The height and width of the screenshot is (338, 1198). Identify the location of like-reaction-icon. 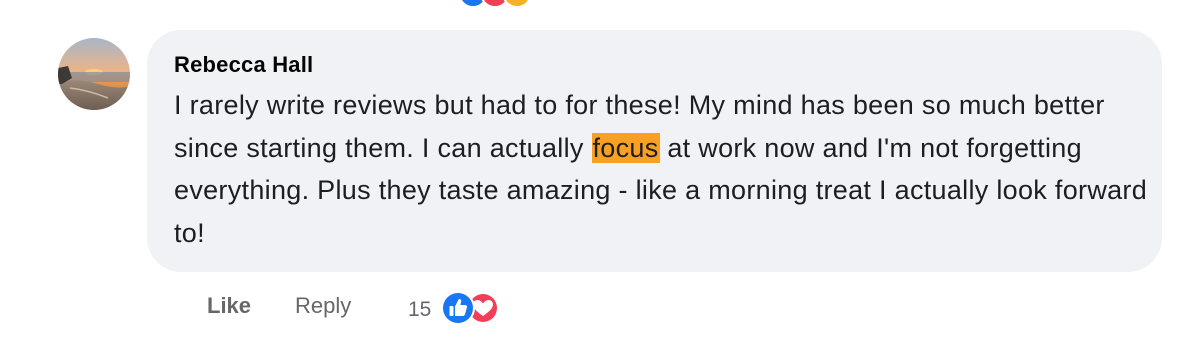
(458, 308).